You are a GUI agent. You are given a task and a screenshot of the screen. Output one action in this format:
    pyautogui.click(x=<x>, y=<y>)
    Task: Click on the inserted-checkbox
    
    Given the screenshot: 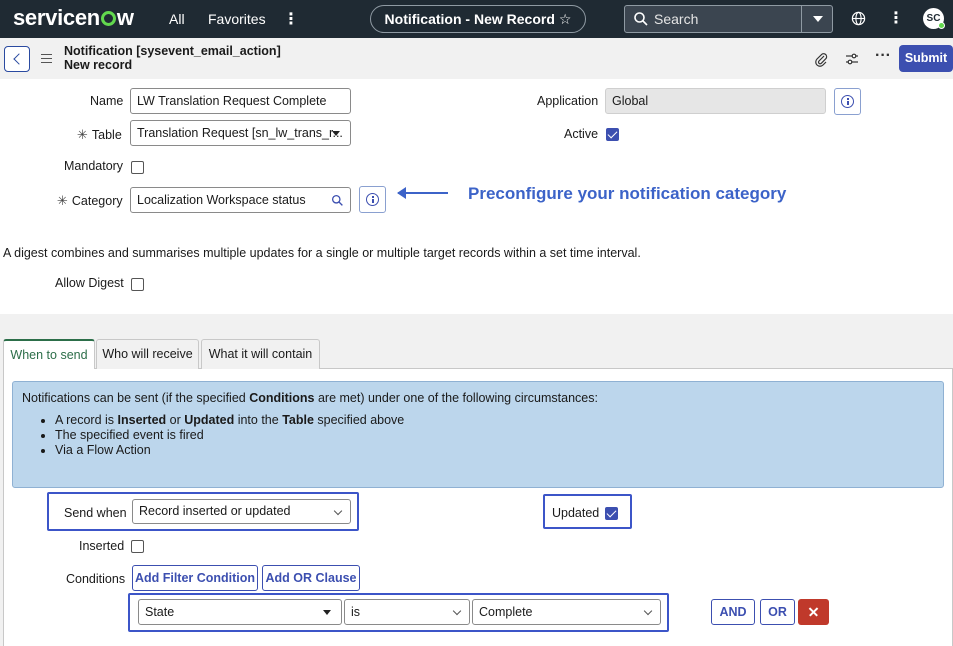 What is the action you would take?
    pyautogui.click(x=137, y=546)
    